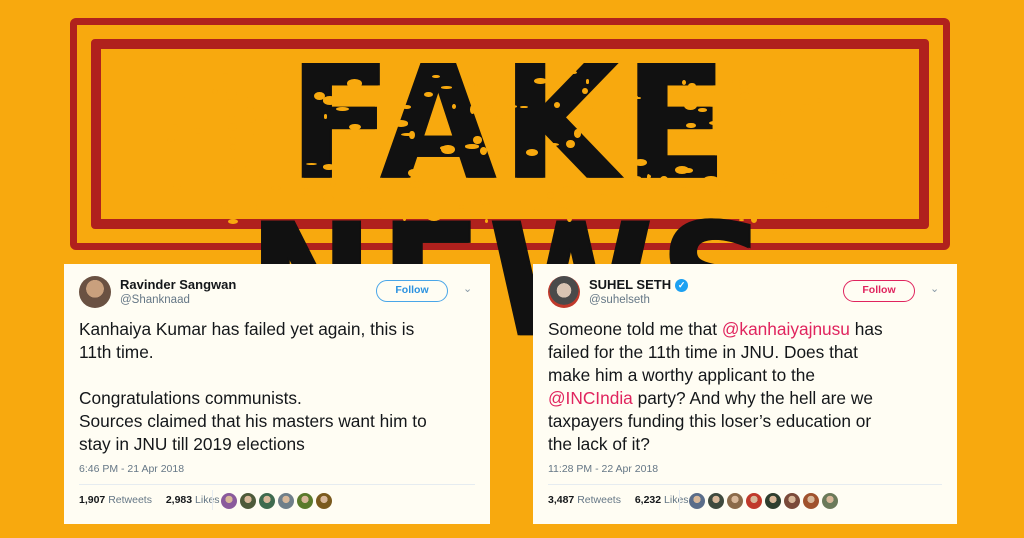 The image size is (1024, 538). Describe the element at coordinates (630, 284) in the screenshot. I see `author-name-text: SUHEL SETH` at that location.